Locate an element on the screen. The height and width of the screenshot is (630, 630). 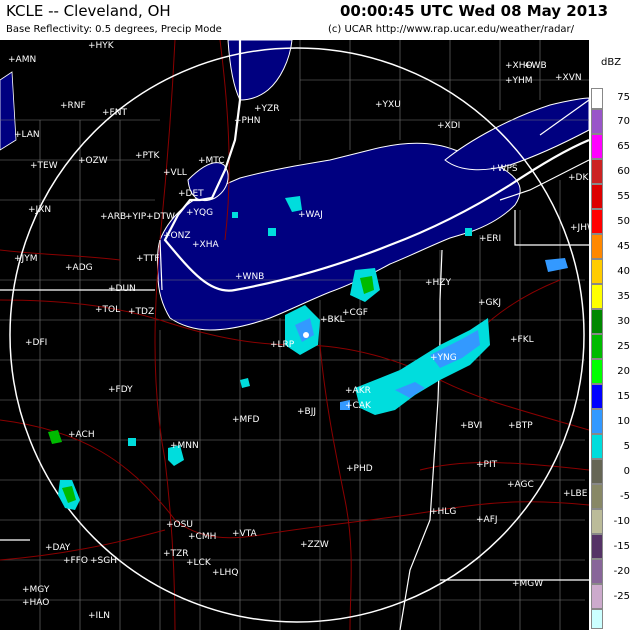
legend-label-neg25: -25 is located at coordinates (621, 596).